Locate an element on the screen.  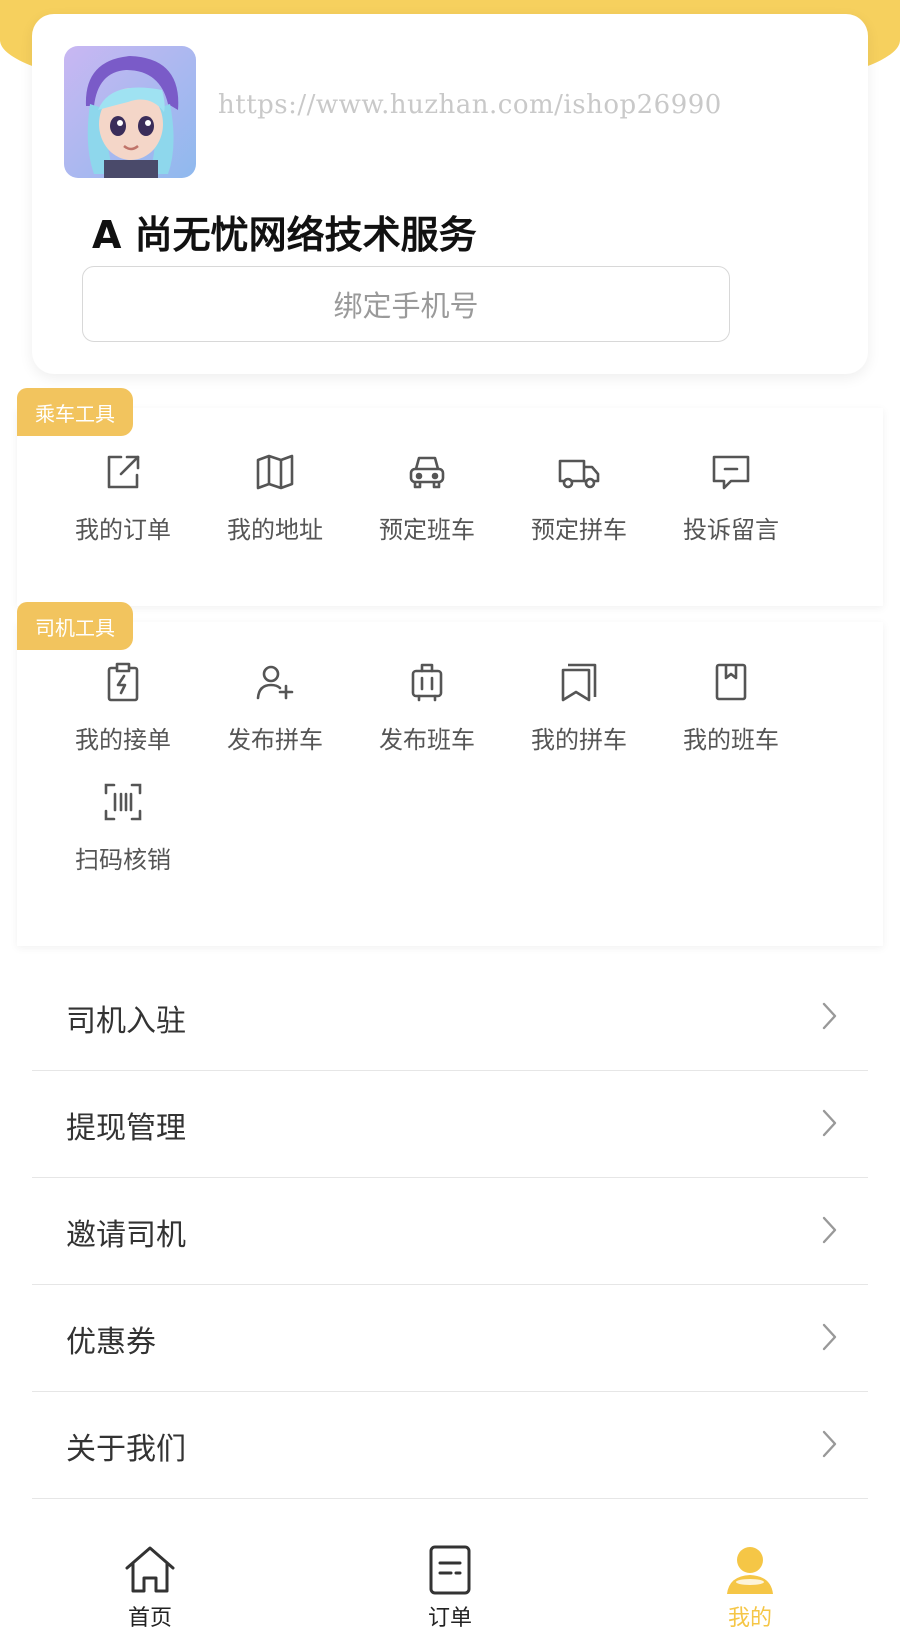
tool-label: 发布拼车 is located at coordinates (275, 740).